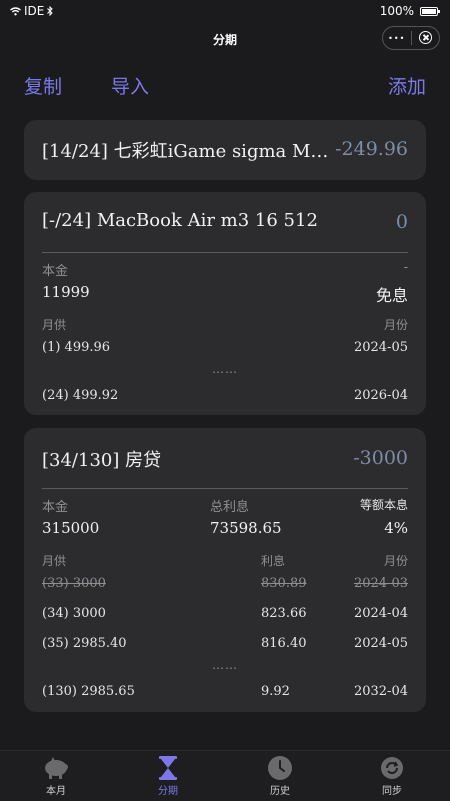 The image size is (450, 801). What do you see at coordinates (246, 528) in the screenshot?
I see `total-interest-value: 73598.65` at bounding box center [246, 528].